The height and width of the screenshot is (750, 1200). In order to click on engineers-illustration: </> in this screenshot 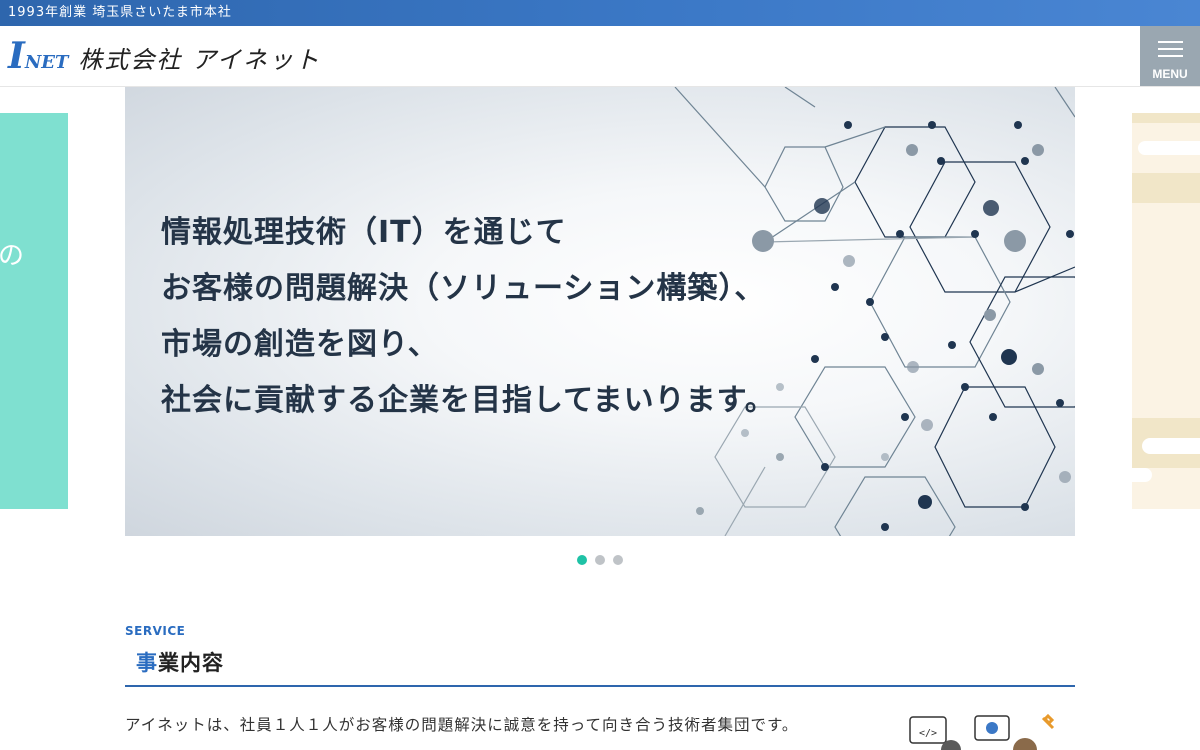, I will do `click(982, 731)`.